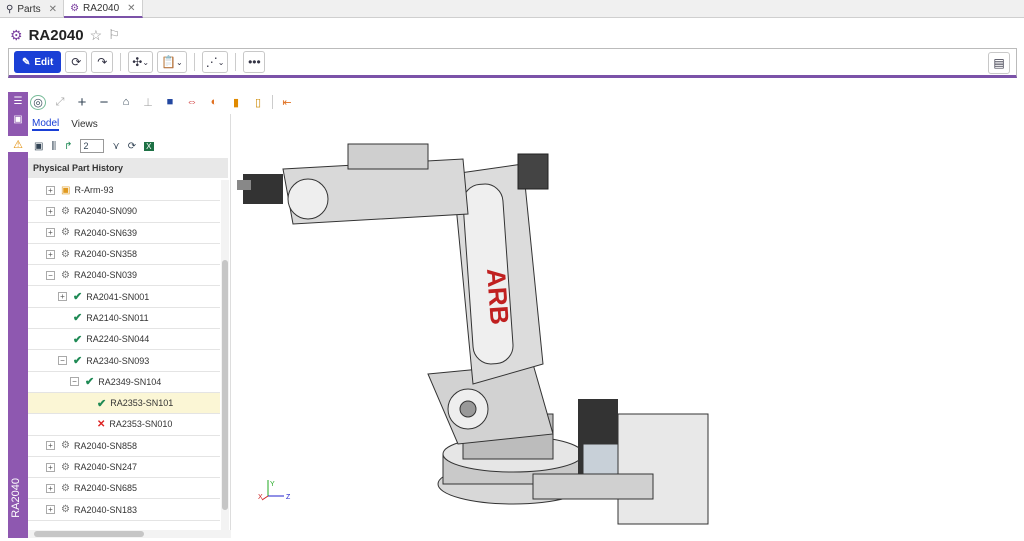 Image resolution: width=1024 pixels, height=541 pixels. Describe the element at coordinates (102, 62) in the screenshot. I see `revise-button: ↷` at that location.